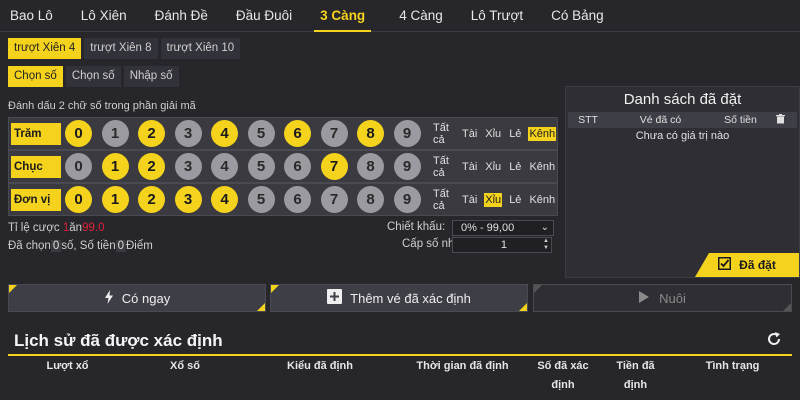 The image size is (800, 400). Describe the element at coordinates (181, 16) in the screenshot. I see `tab-danh-de: Đánh Đề` at that location.